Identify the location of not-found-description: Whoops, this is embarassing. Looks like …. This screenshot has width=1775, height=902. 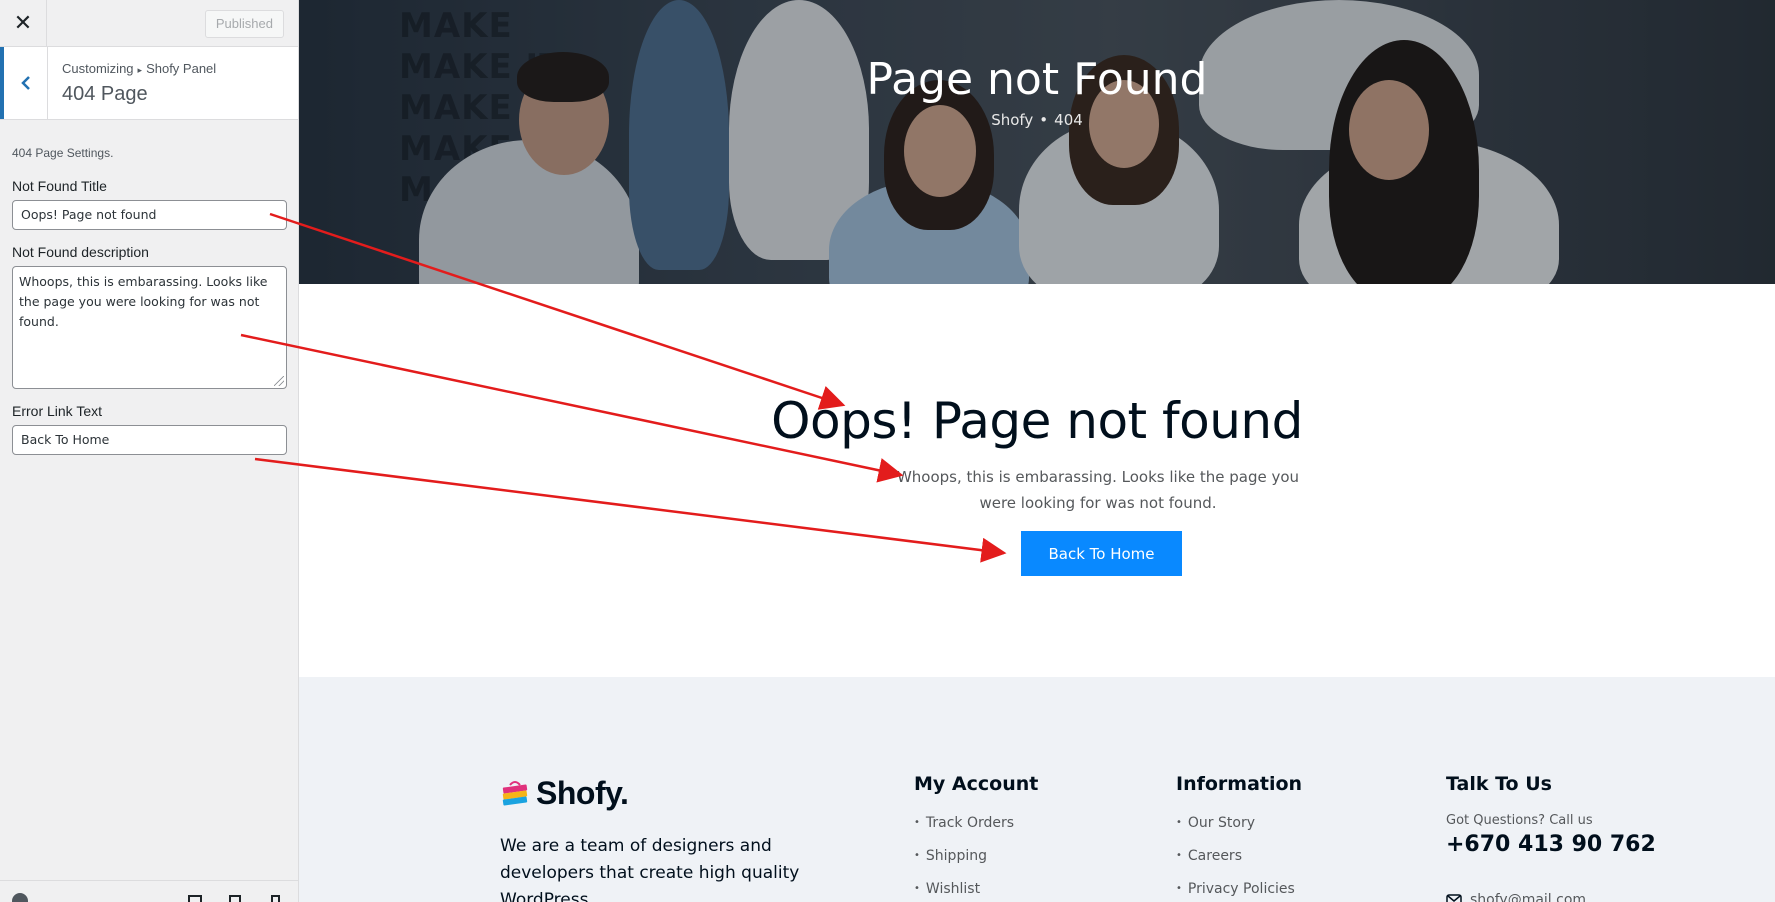
(1098, 490).